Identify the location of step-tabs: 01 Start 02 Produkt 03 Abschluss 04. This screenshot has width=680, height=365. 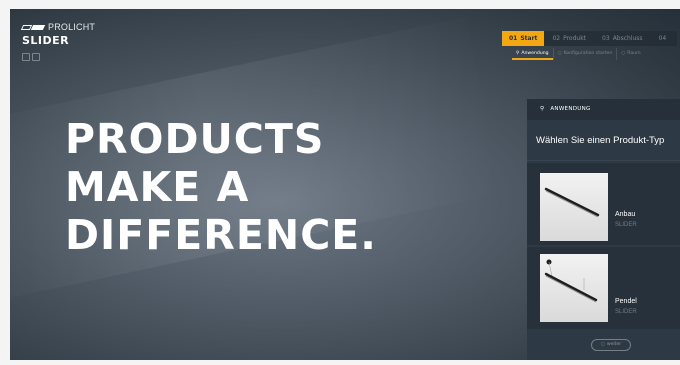
(590, 38).